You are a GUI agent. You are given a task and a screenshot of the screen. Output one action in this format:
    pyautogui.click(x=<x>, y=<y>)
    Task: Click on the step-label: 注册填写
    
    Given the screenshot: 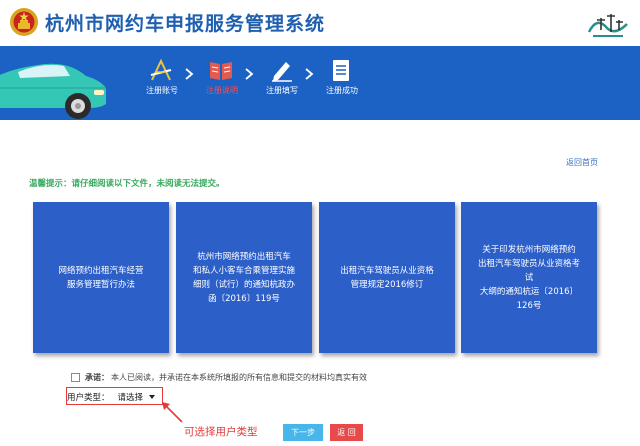 What is the action you would take?
    pyautogui.click(x=282, y=90)
    